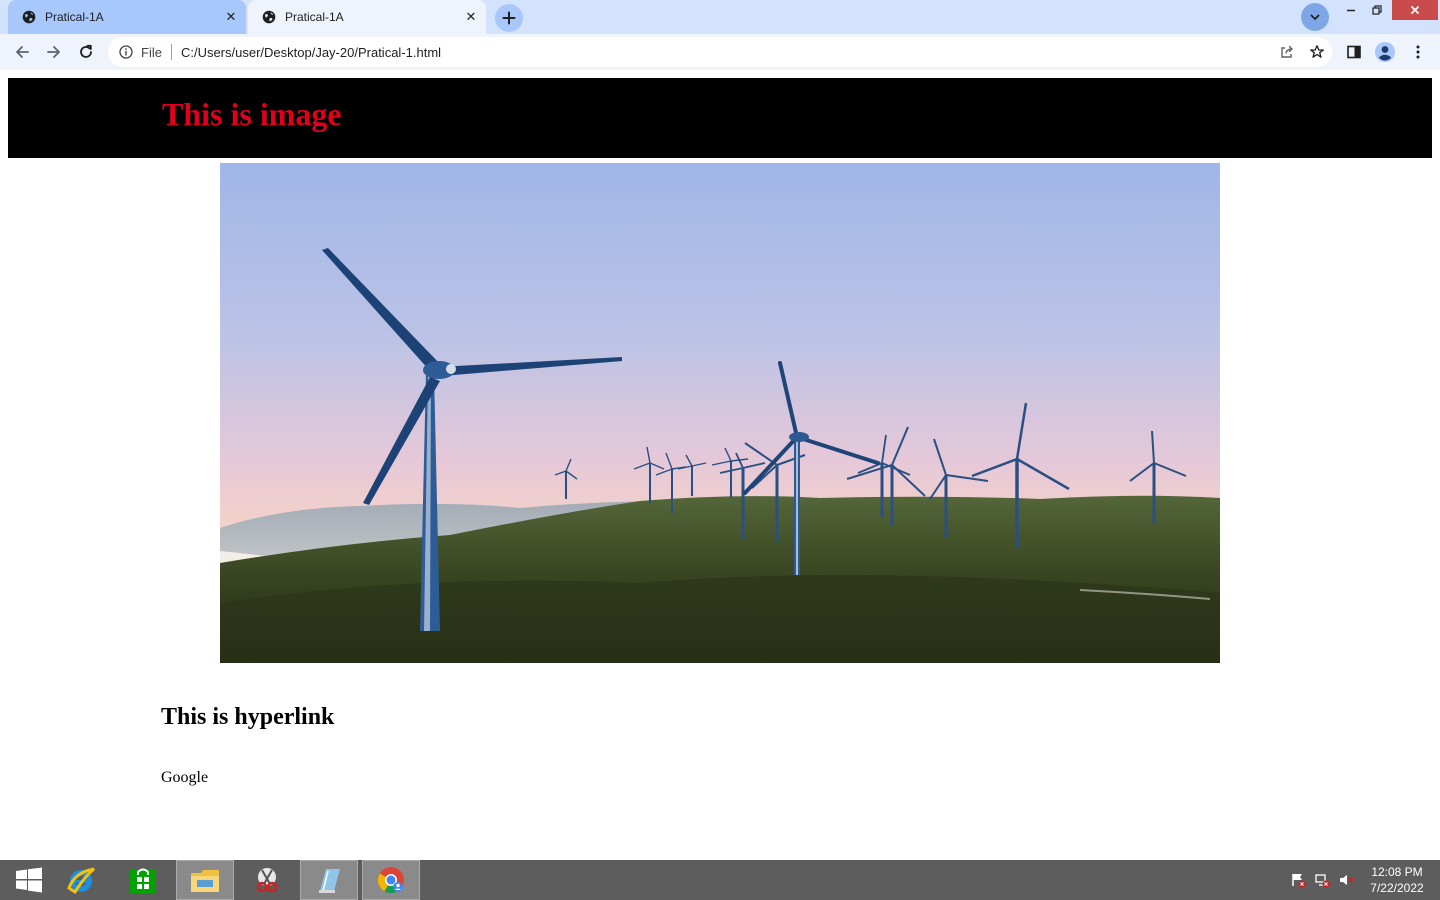 This screenshot has width=1440, height=900. I want to click on new-tab-button, so click(509, 18).